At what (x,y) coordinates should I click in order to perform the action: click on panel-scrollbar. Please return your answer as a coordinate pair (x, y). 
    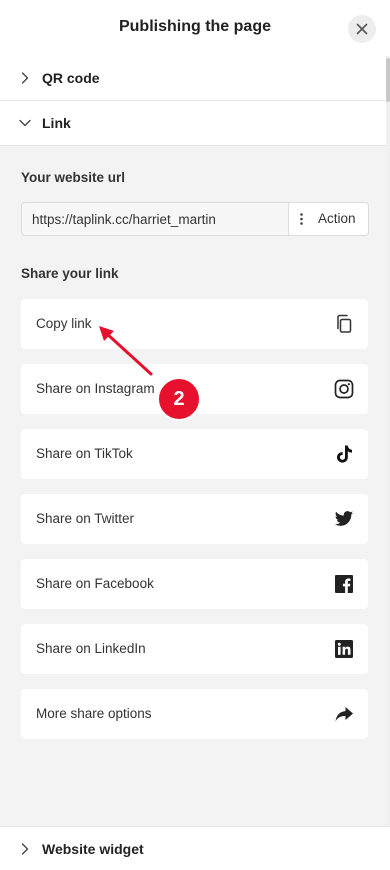
    Looking at the image, I should click on (388, 441).